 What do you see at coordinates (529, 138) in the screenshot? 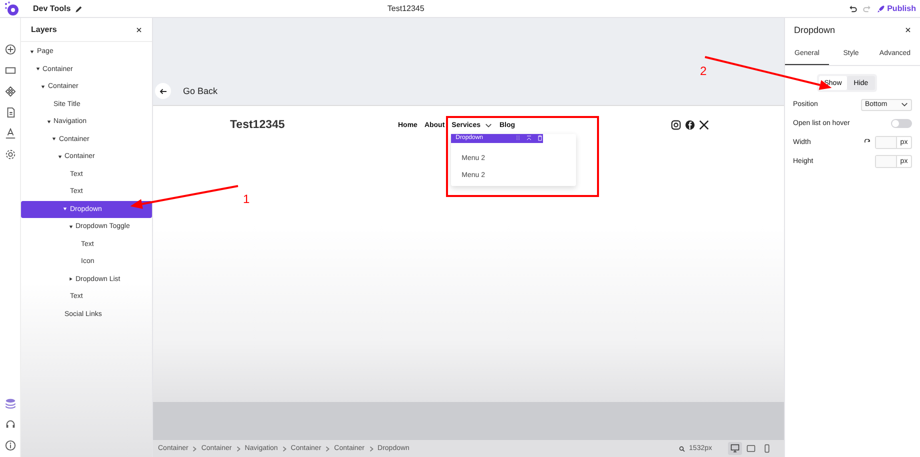
I see `collapse-icon` at bounding box center [529, 138].